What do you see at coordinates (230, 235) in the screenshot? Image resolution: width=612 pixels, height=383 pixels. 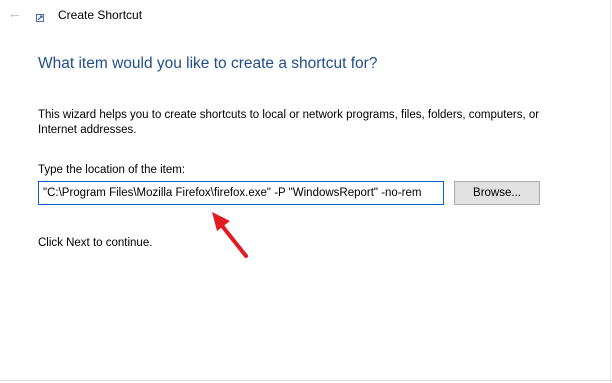 I see `red-arrow-icon` at bounding box center [230, 235].